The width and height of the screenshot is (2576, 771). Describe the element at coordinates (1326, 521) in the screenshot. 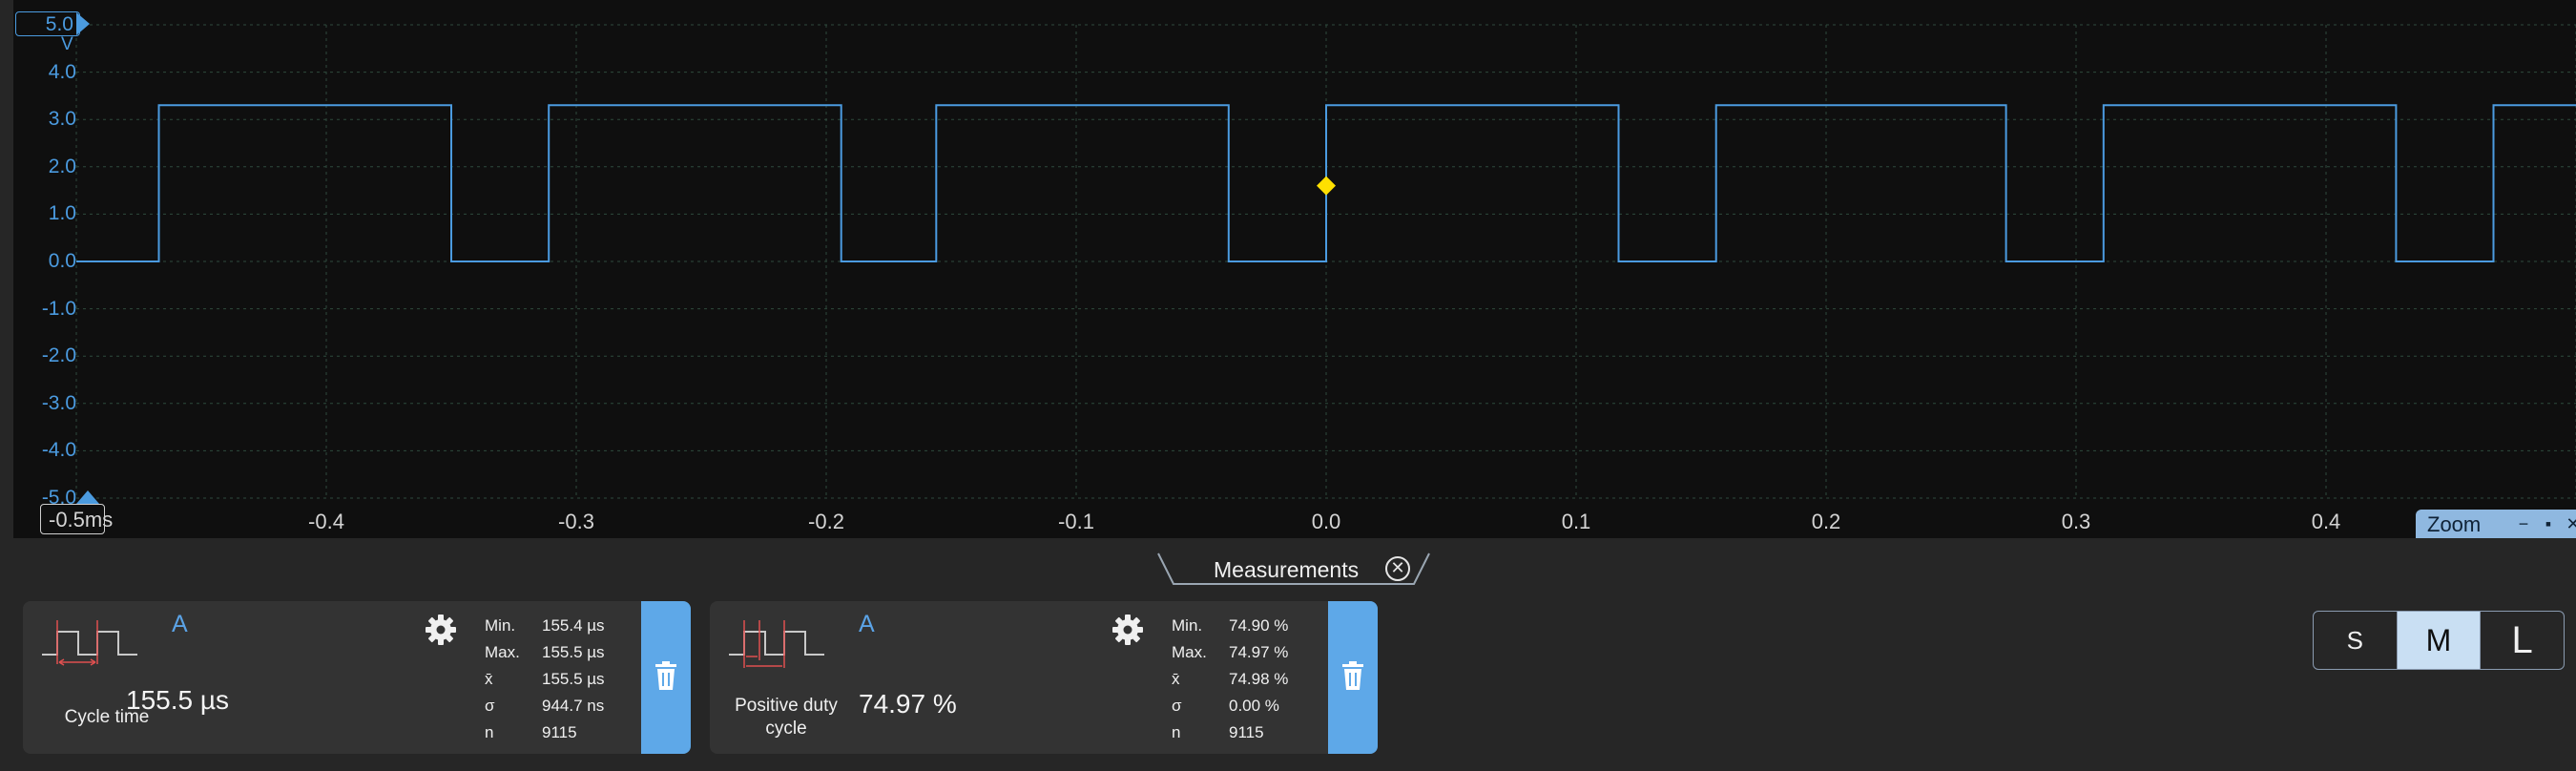

I see `x-tick-label: 0.0` at that location.